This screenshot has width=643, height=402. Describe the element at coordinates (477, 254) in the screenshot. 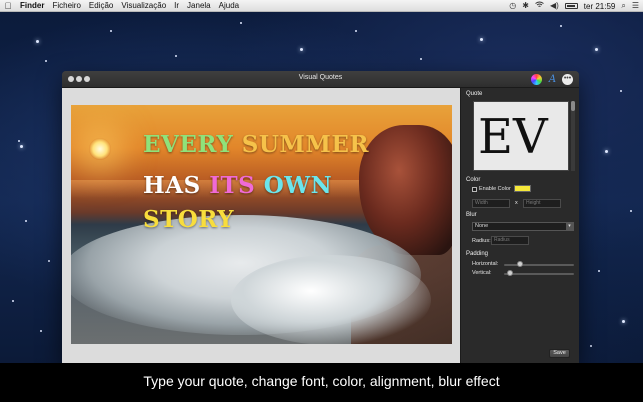

I see `padding-section-label: Padding` at that location.